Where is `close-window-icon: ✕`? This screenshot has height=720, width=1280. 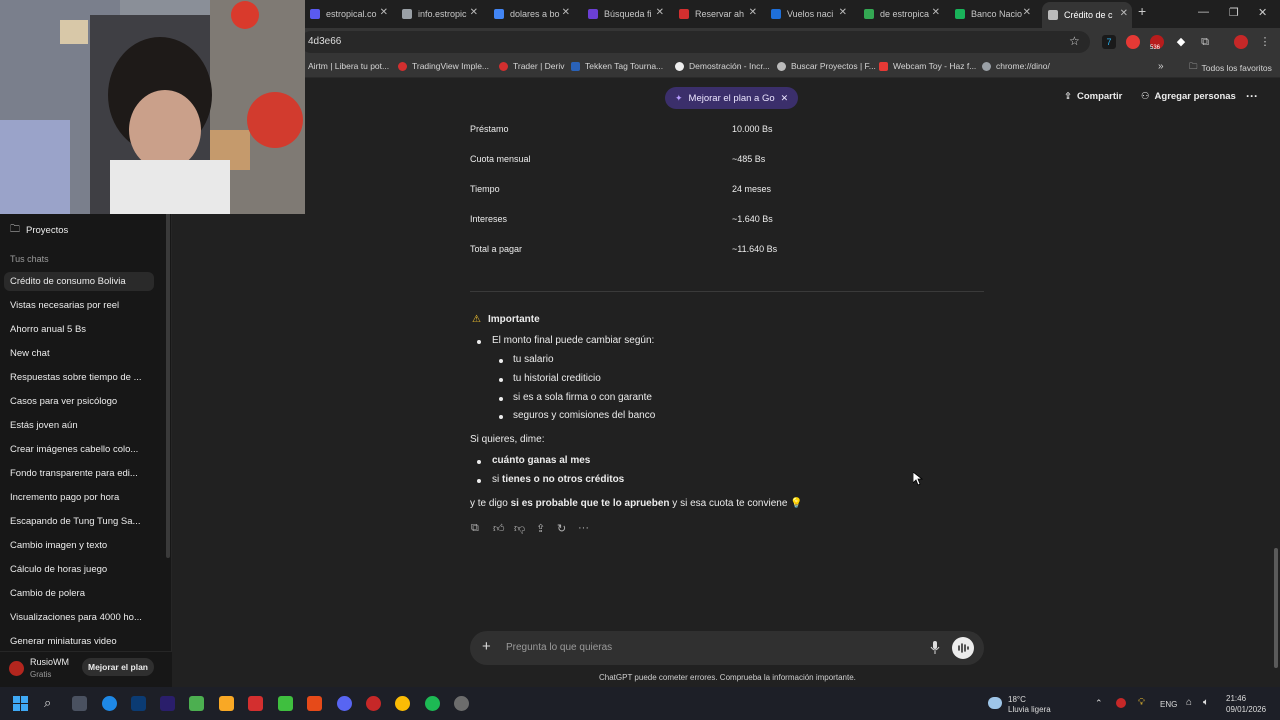 close-window-icon: ✕ is located at coordinates (1262, 12).